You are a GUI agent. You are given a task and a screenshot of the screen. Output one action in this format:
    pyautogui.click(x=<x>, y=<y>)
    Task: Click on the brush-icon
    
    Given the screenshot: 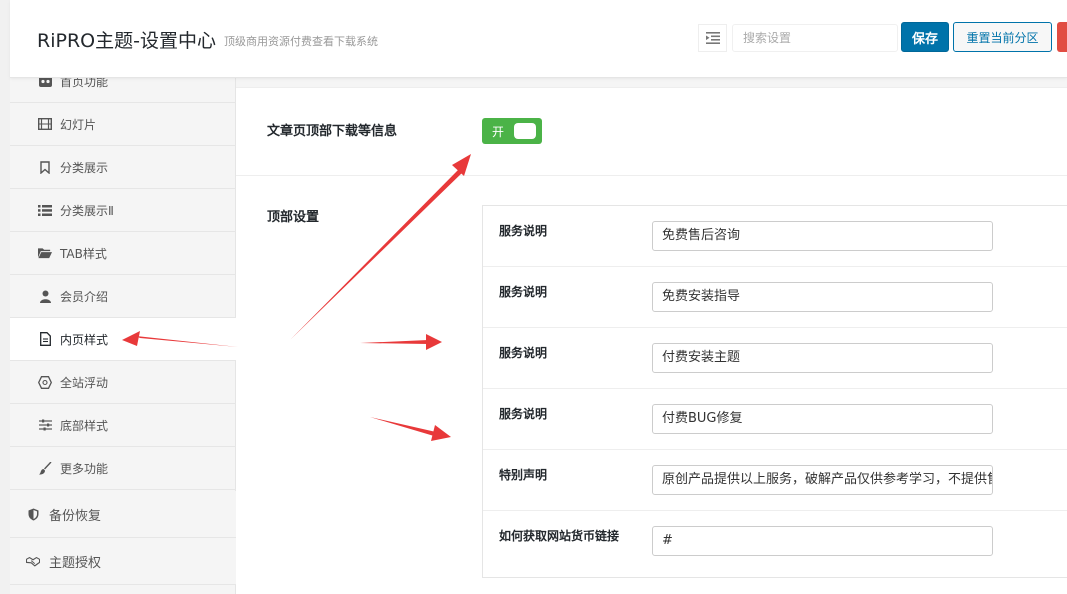 What is the action you would take?
    pyautogui.click(x=45, y=468)
    